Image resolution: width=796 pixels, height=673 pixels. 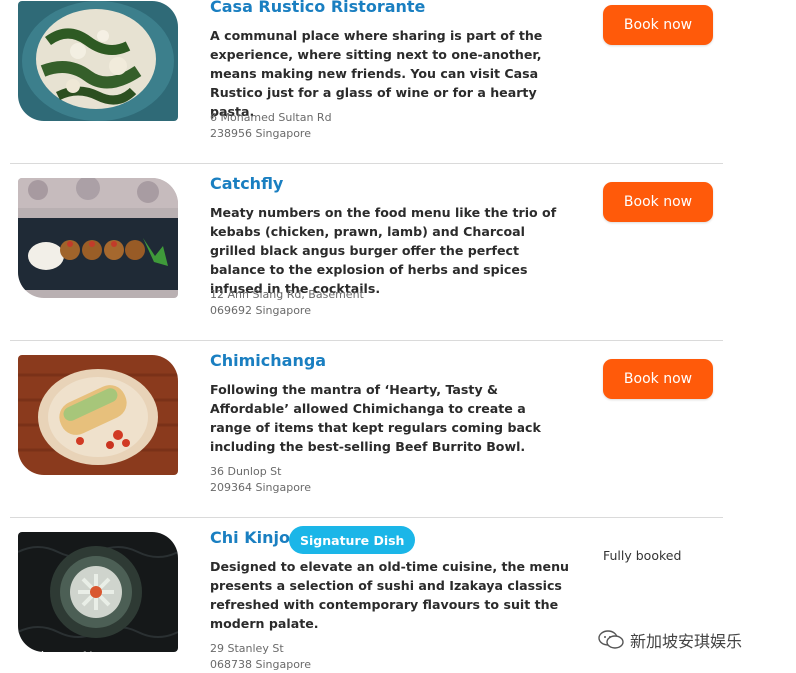 I want to click on address-street: 29 Stanley St, so click(x=247, y=648).